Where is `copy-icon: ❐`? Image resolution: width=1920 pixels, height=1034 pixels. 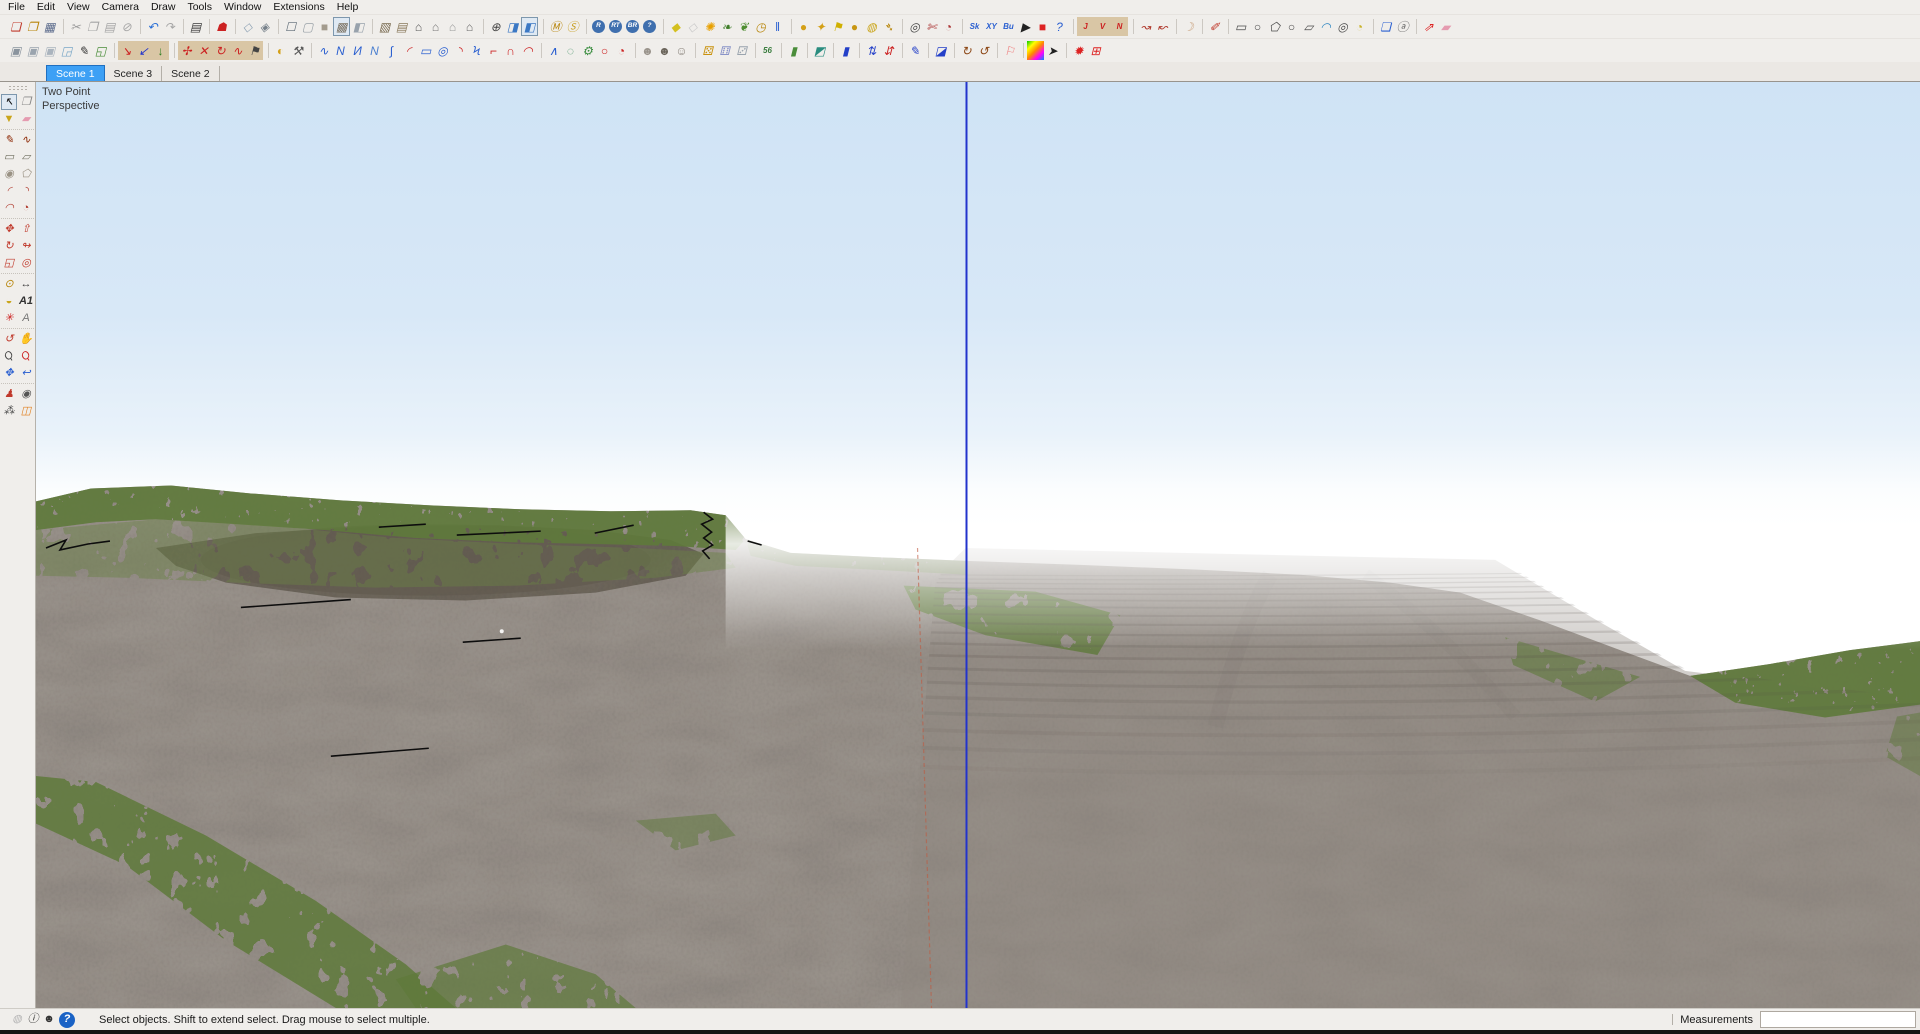 copy-icon: ❐ is located at coordinates (92, 26).